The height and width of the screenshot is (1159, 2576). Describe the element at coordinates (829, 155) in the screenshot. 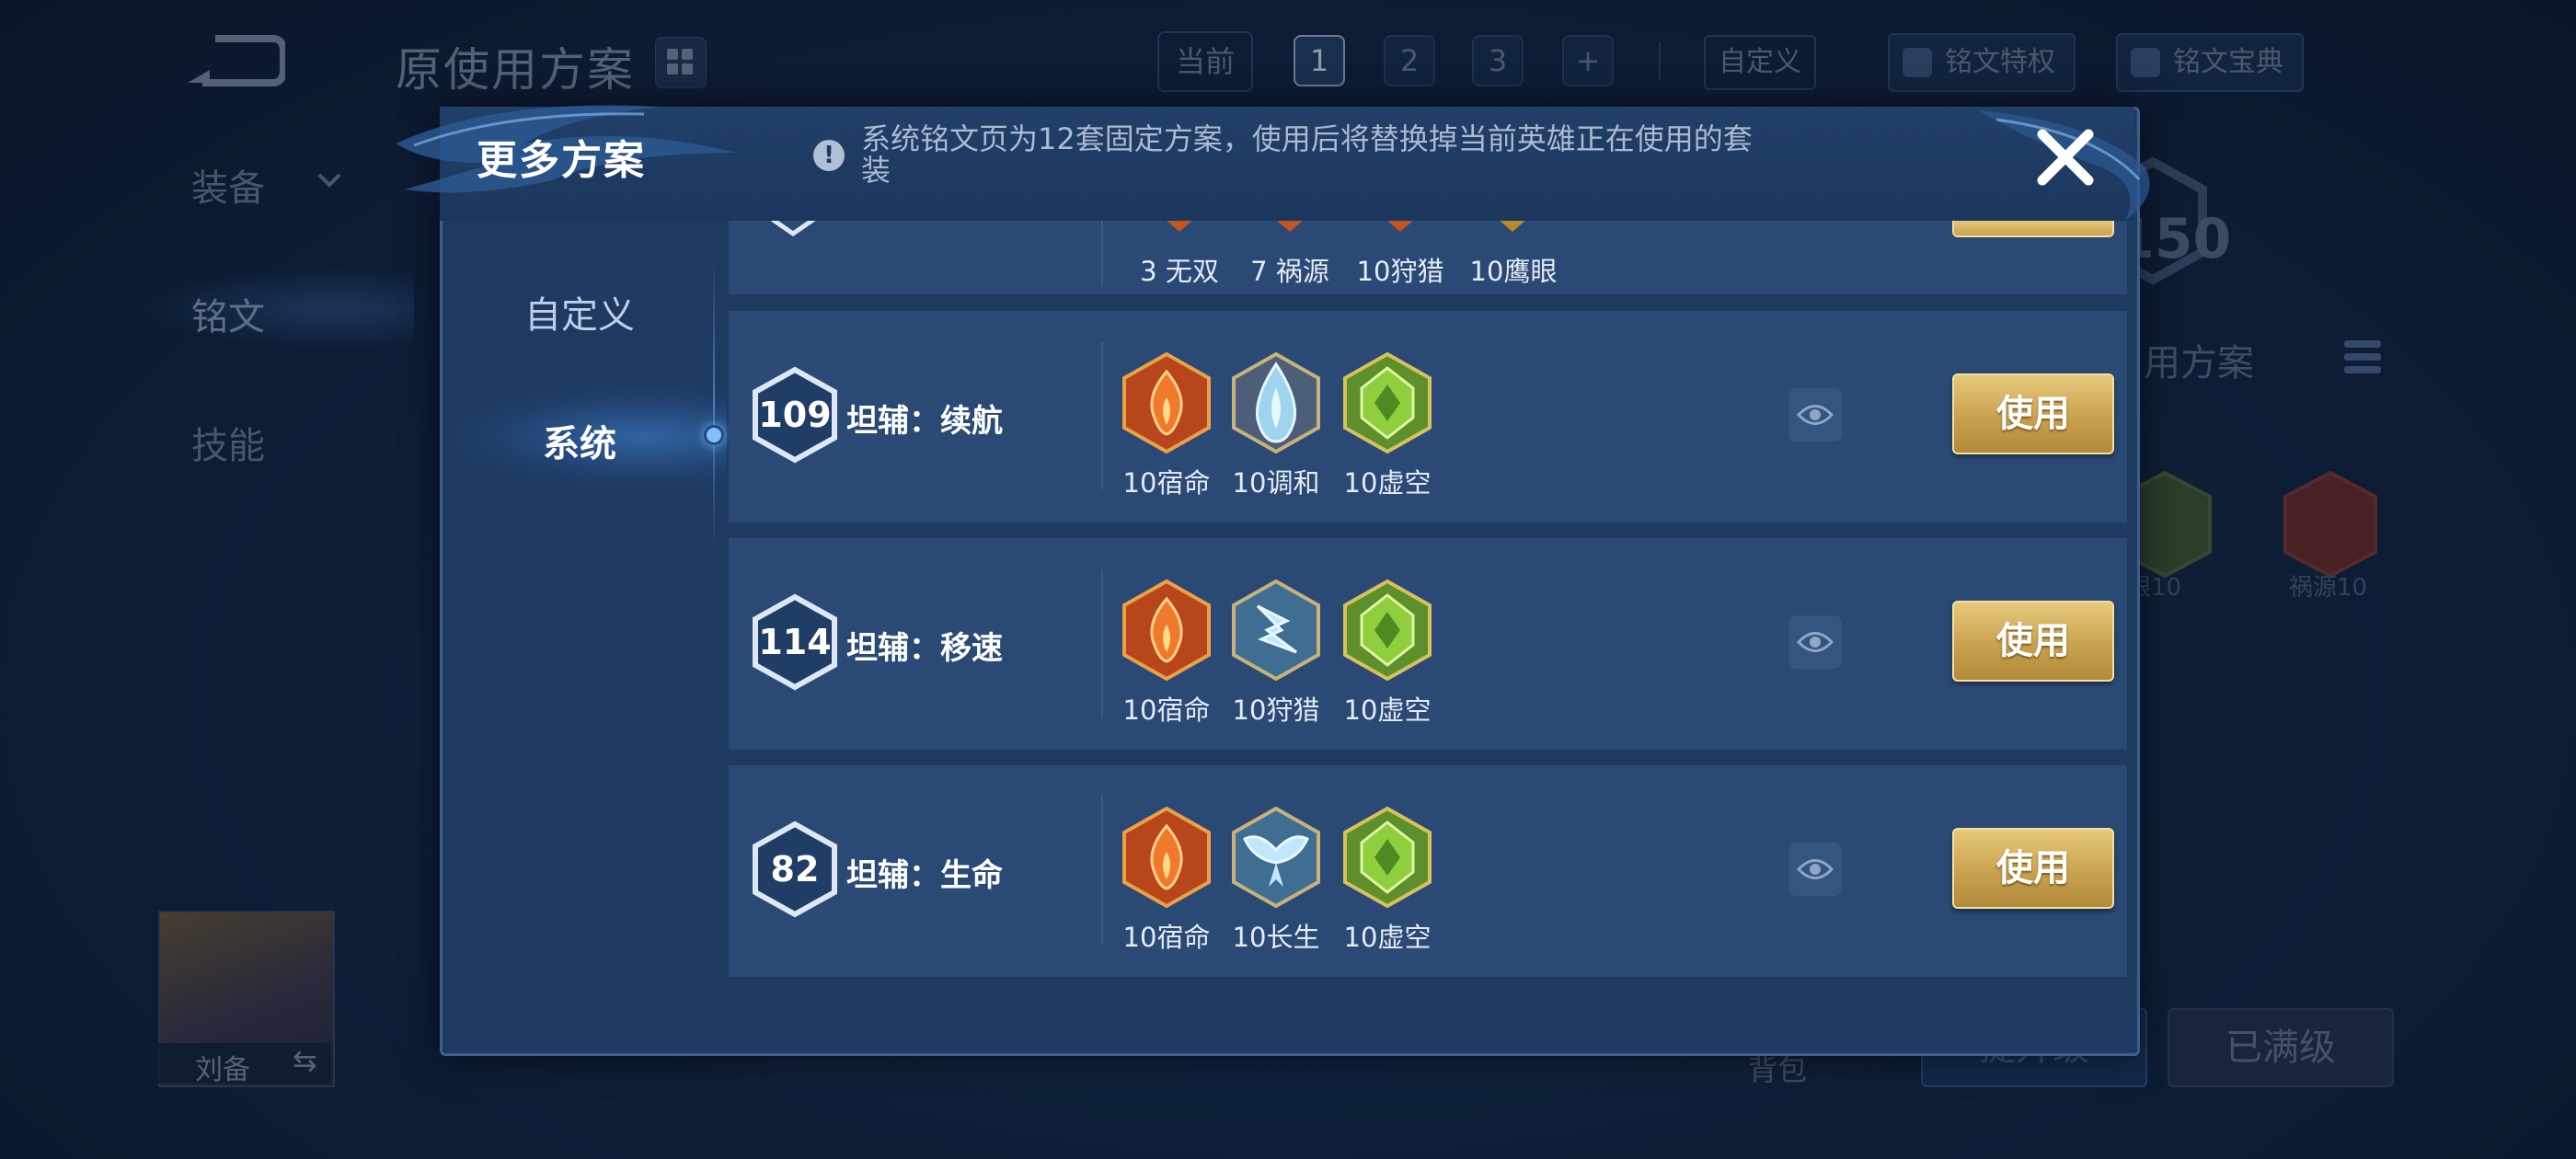

I see `info-icon: !` at that location.